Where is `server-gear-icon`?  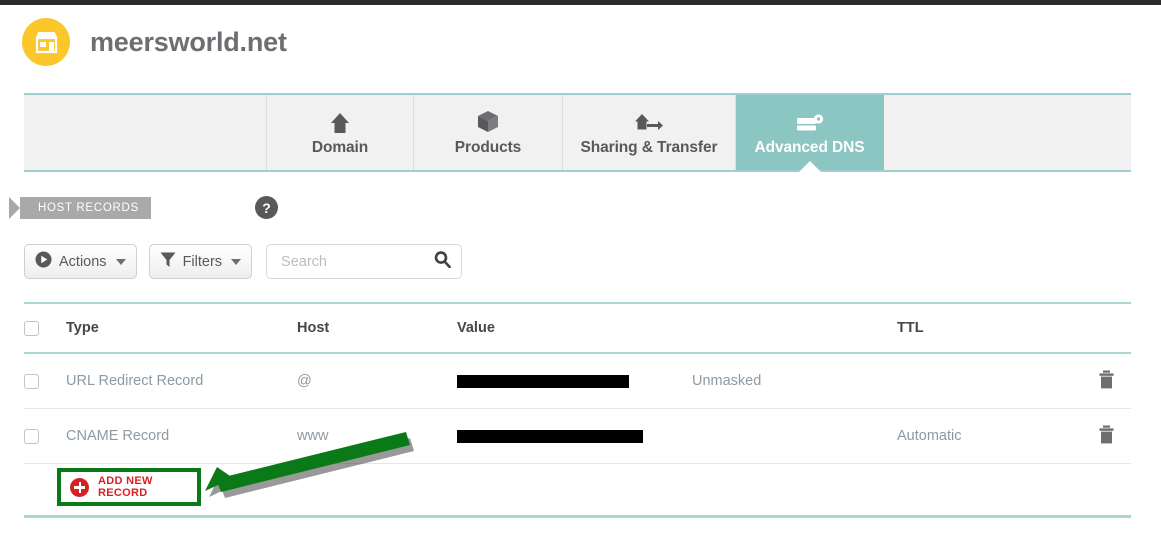 server-gear-icon is located at coordinates (810, 121).